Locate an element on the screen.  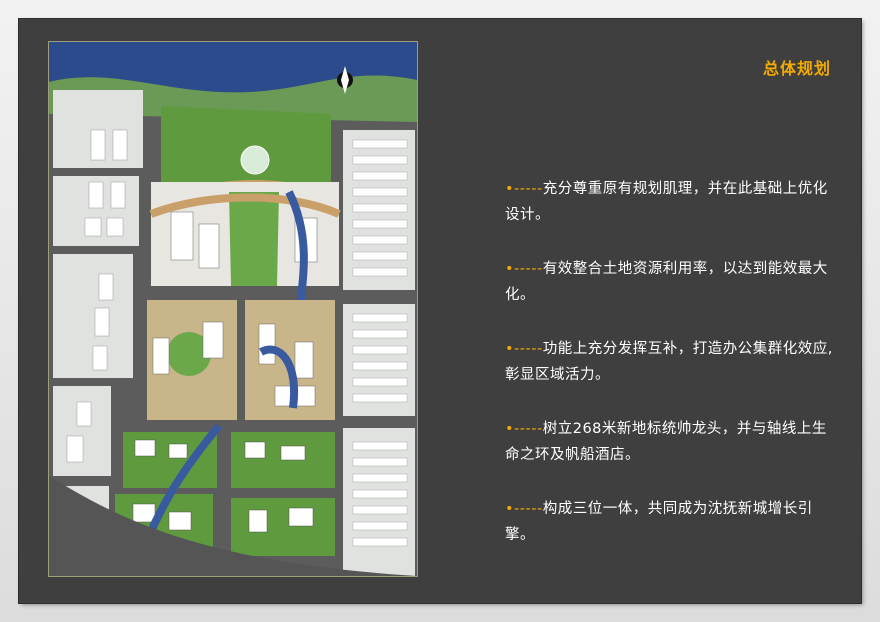
bullet-text: 充分尊重原有规划肌理，并在此基础上优化设计。 is located at coordinates (666, 202).